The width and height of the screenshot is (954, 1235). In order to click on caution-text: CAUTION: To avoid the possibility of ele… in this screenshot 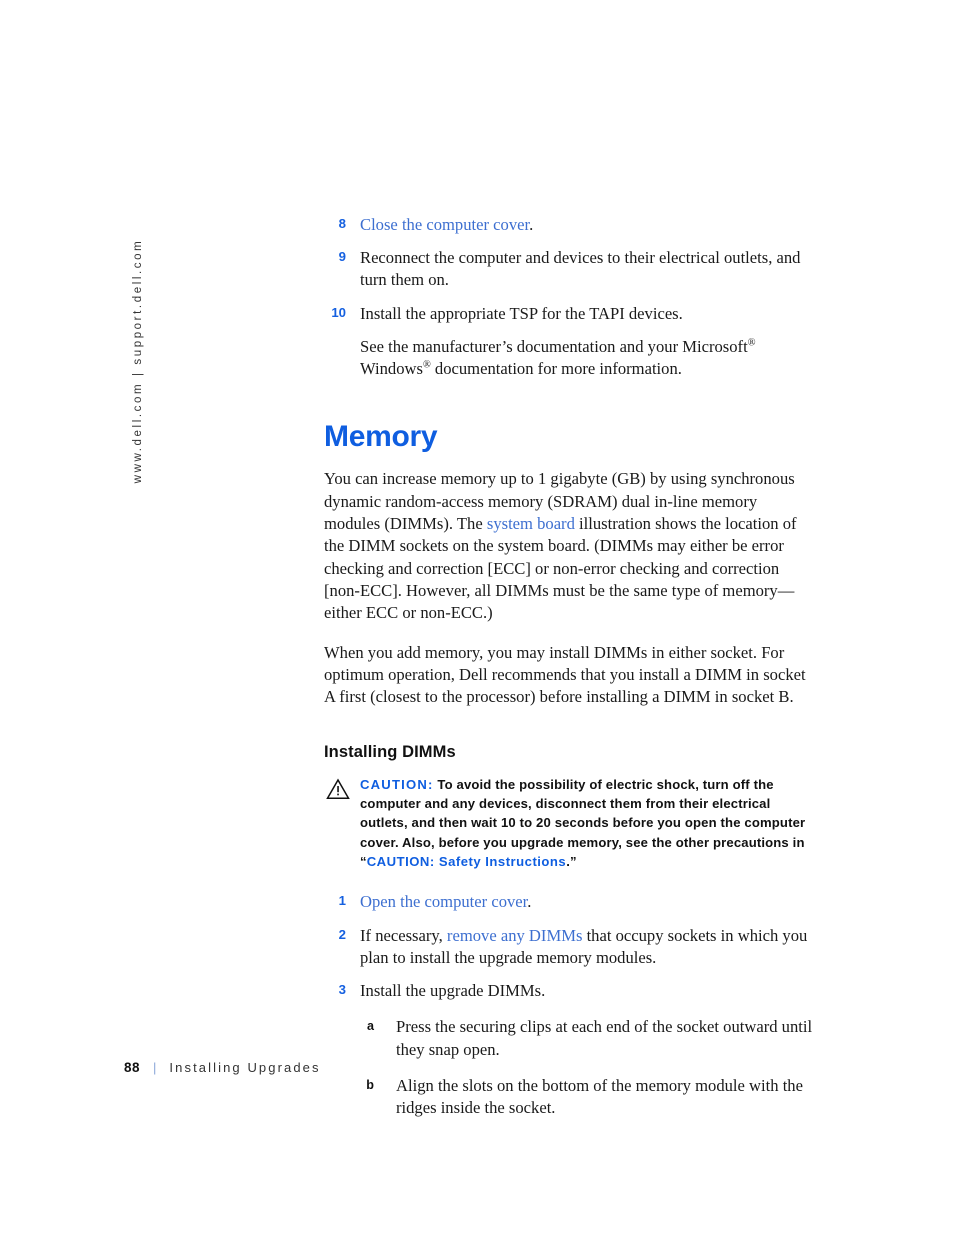, I will do `click(588, 823)`.